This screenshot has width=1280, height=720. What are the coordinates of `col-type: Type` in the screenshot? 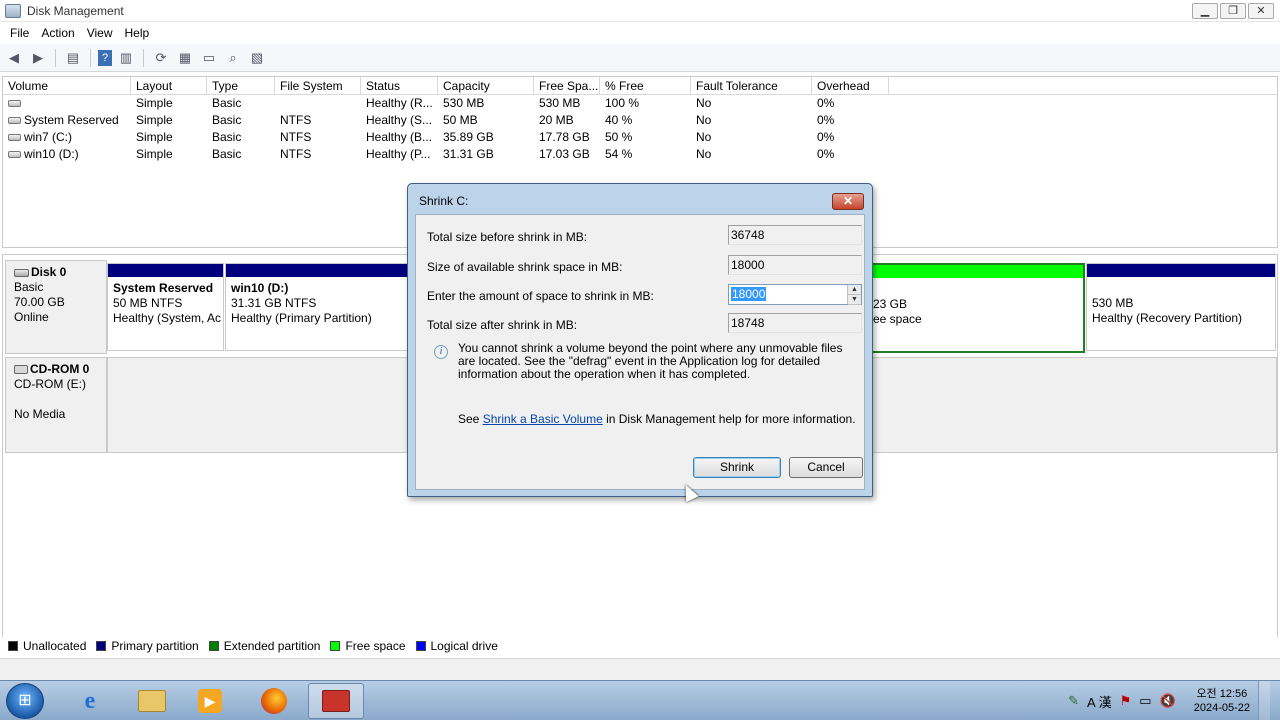 It's located at (241, 85).